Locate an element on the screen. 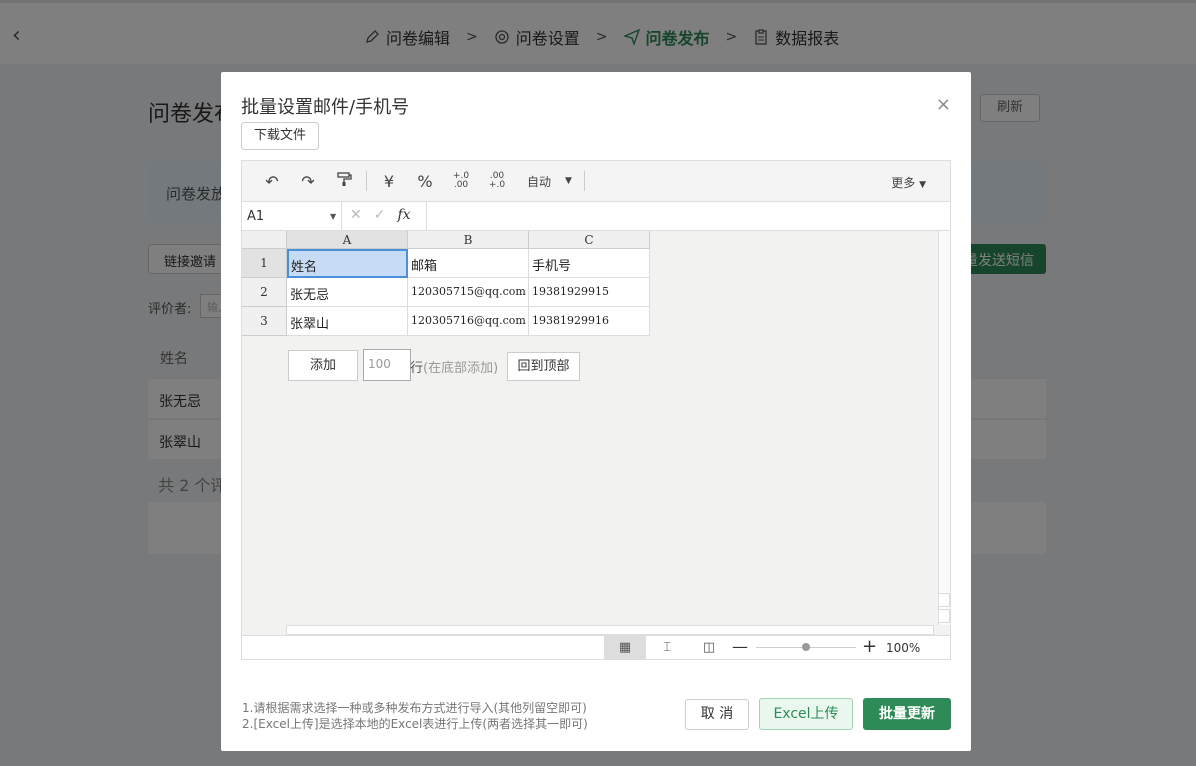 Image resolution: width=1196 pixels, height=766 pixels. cancel-formula-icon: ✕ is located at coordinates (356, 215).